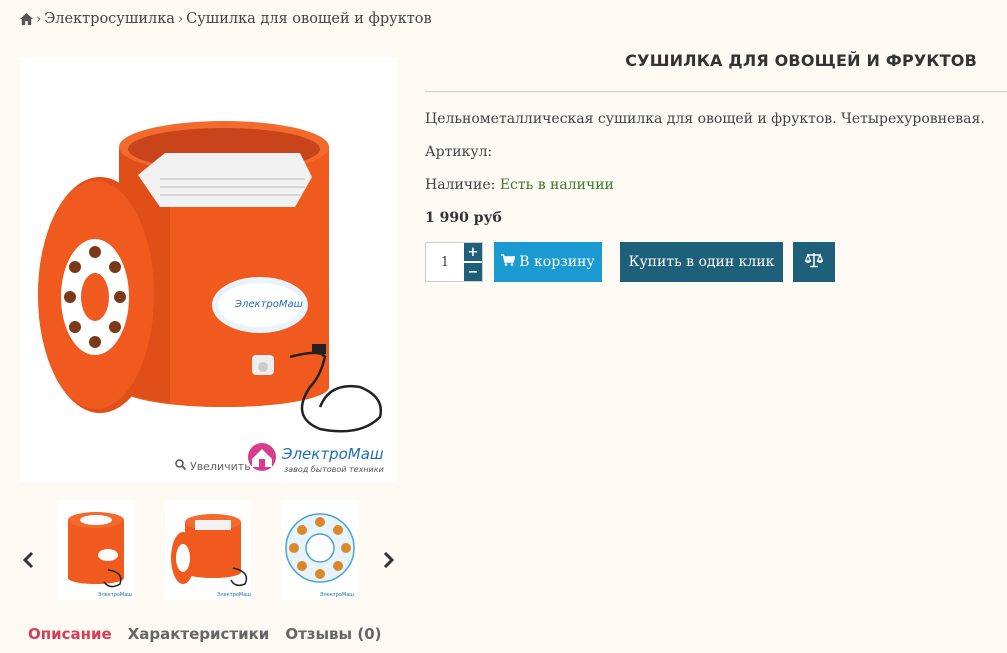 The width and height of the screenshot is (1007, 653). I want to click on product-price: 1 990 руб, so click(463, 218).